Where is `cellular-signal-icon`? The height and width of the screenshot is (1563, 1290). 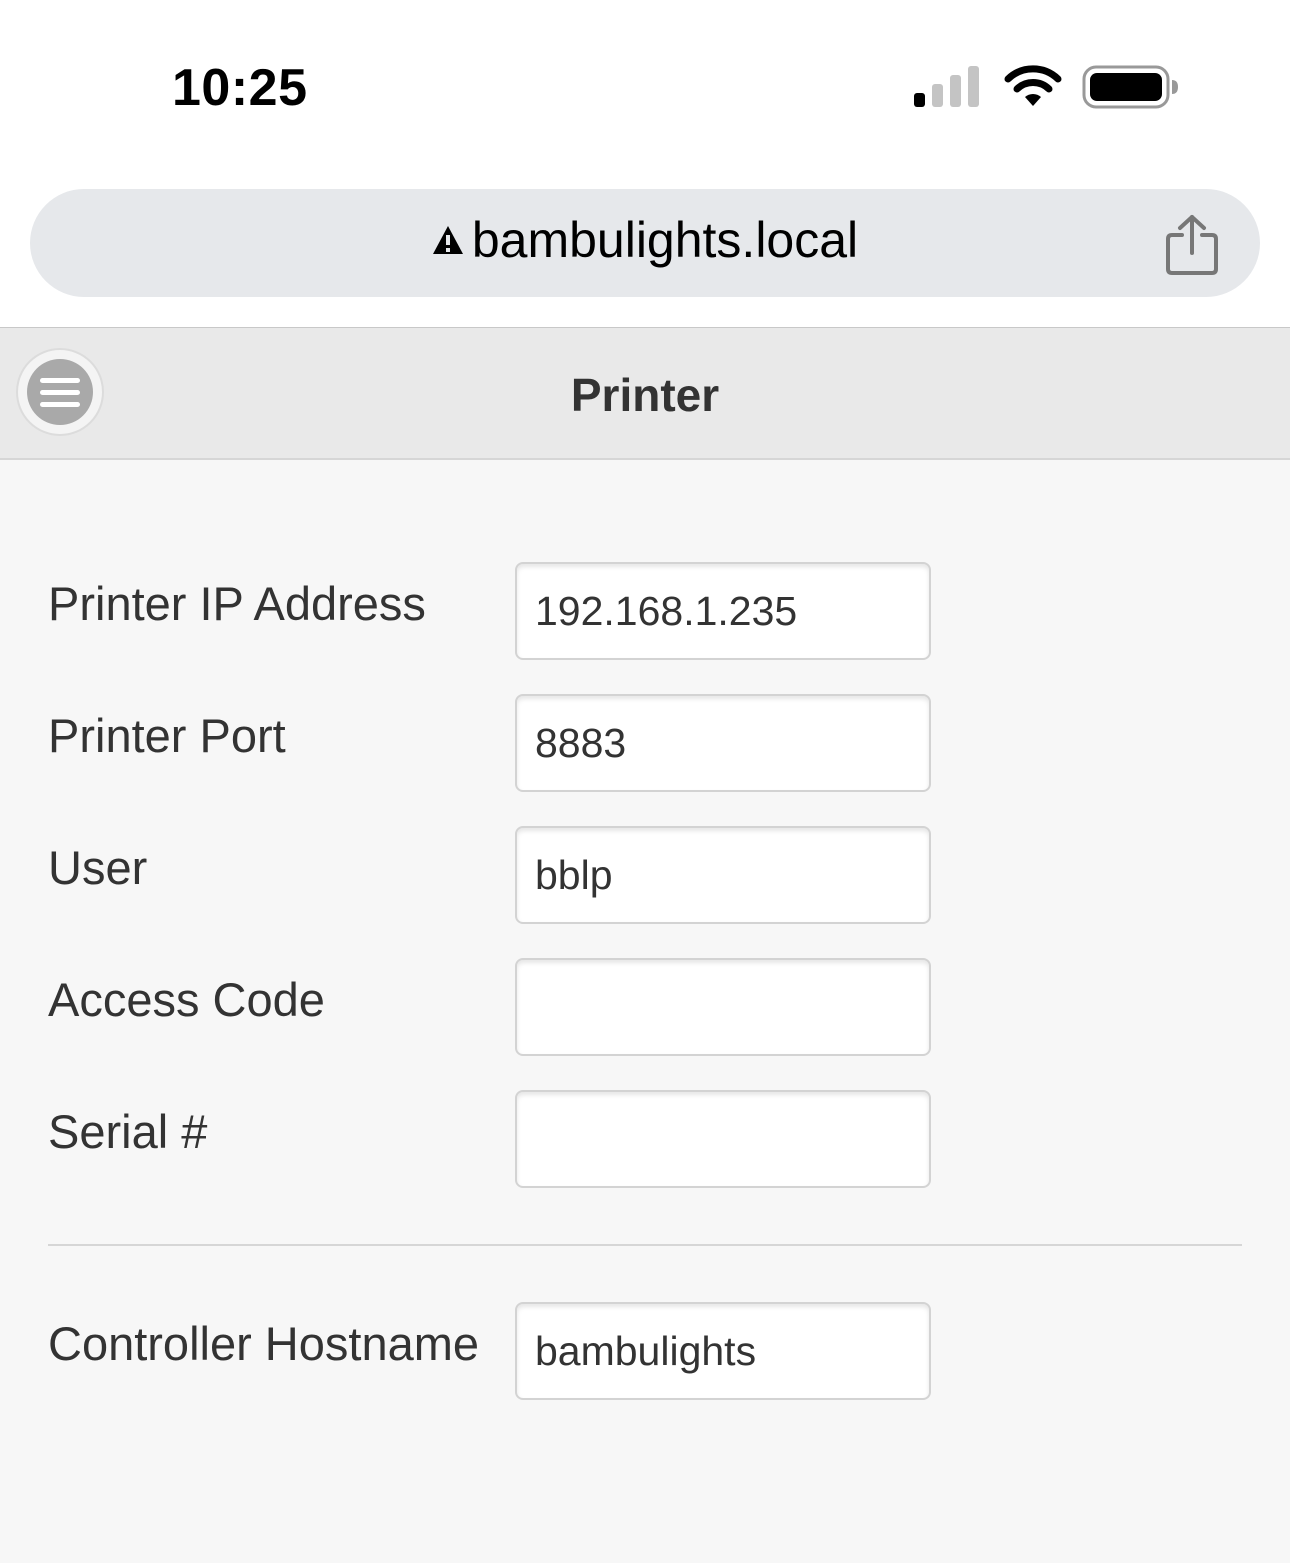
cellular-signal-icon is located at coordinates (946, 86).